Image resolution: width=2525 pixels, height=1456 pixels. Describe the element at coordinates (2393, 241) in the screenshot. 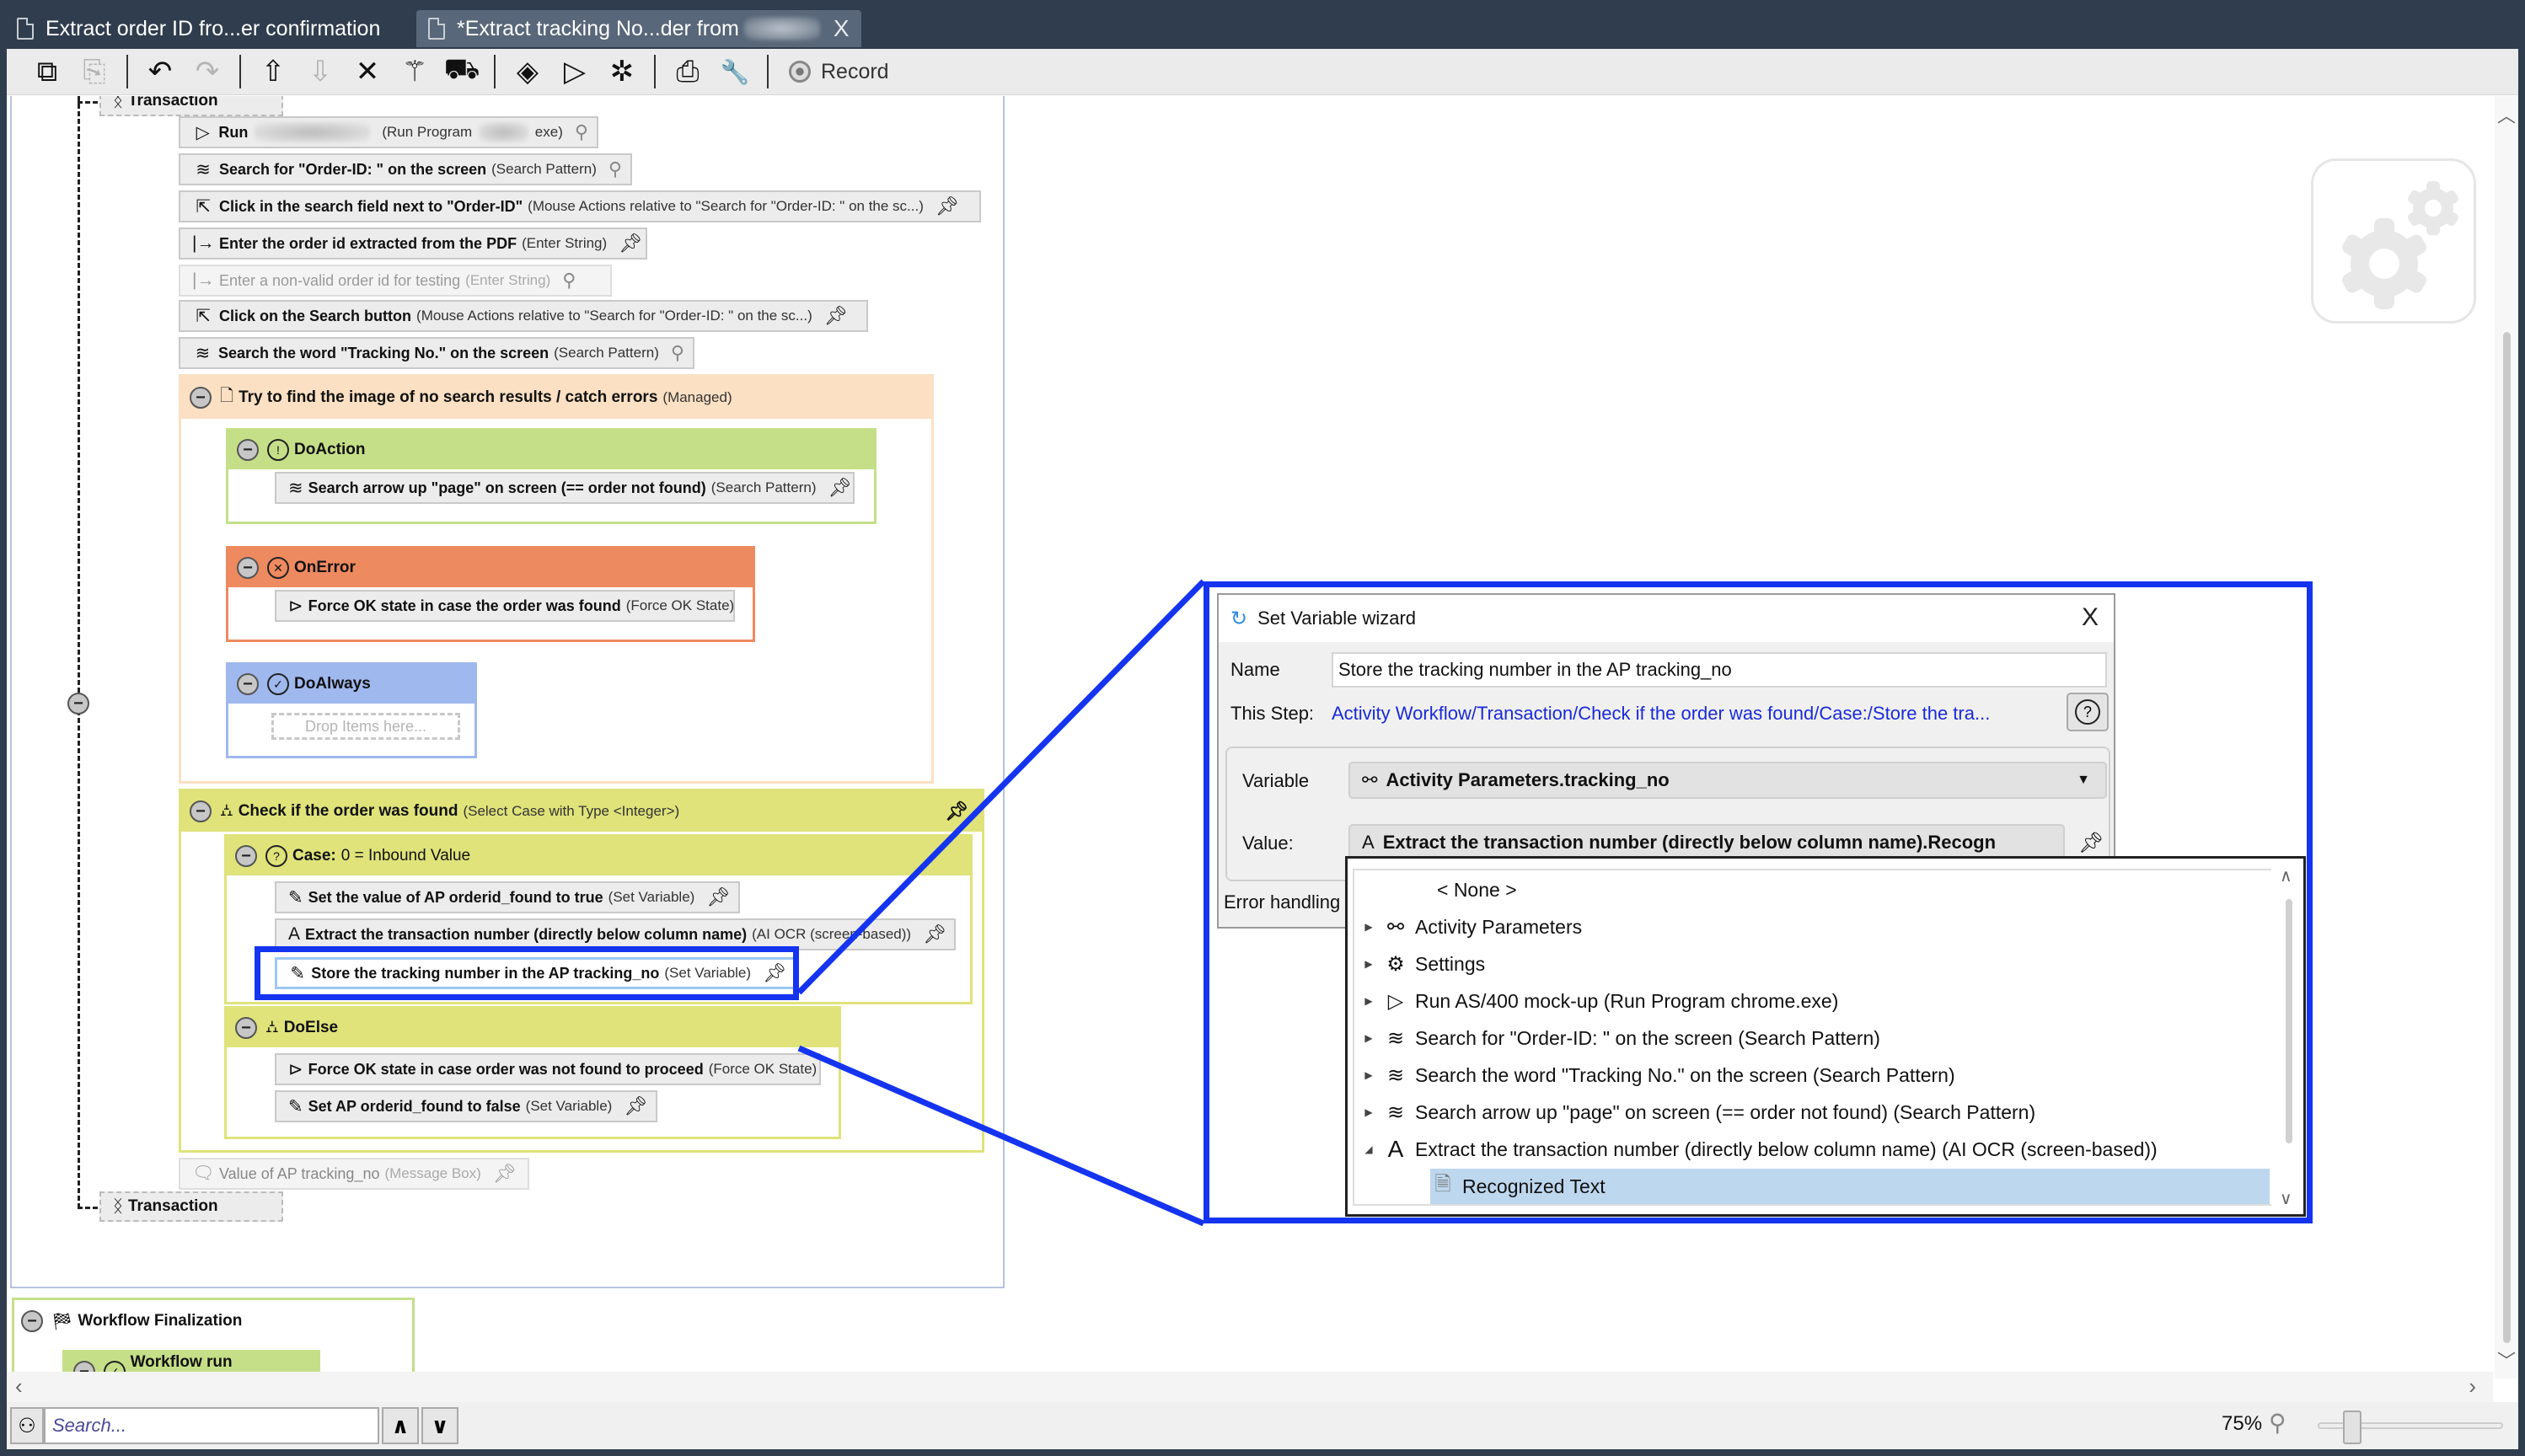

I see `activity-settings-panel` at that location.